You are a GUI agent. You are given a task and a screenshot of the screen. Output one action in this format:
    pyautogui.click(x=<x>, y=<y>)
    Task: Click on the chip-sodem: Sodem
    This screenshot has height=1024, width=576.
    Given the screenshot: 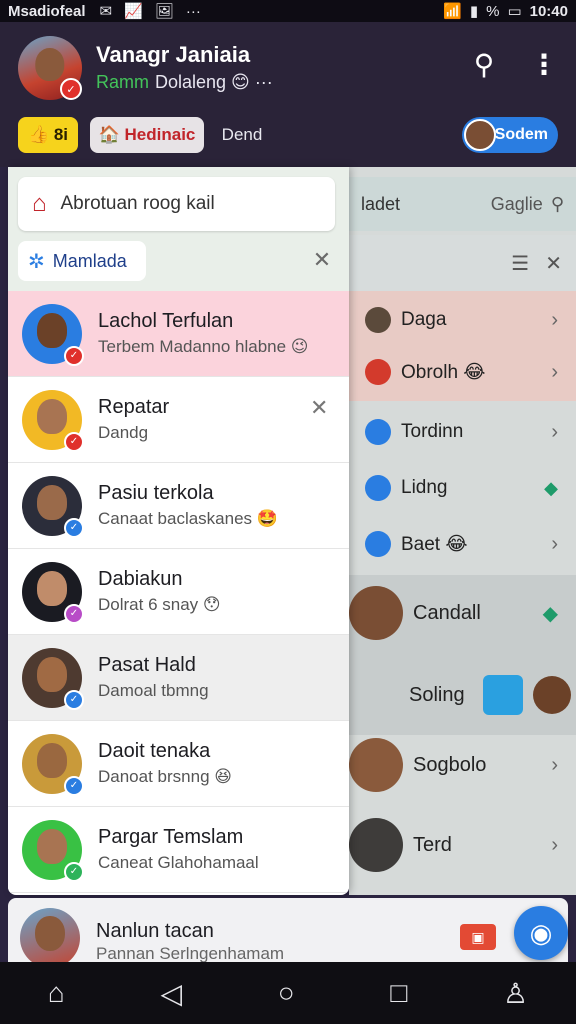 What is the action you would take?
    pyautogui.click(x=510, y=135)
    